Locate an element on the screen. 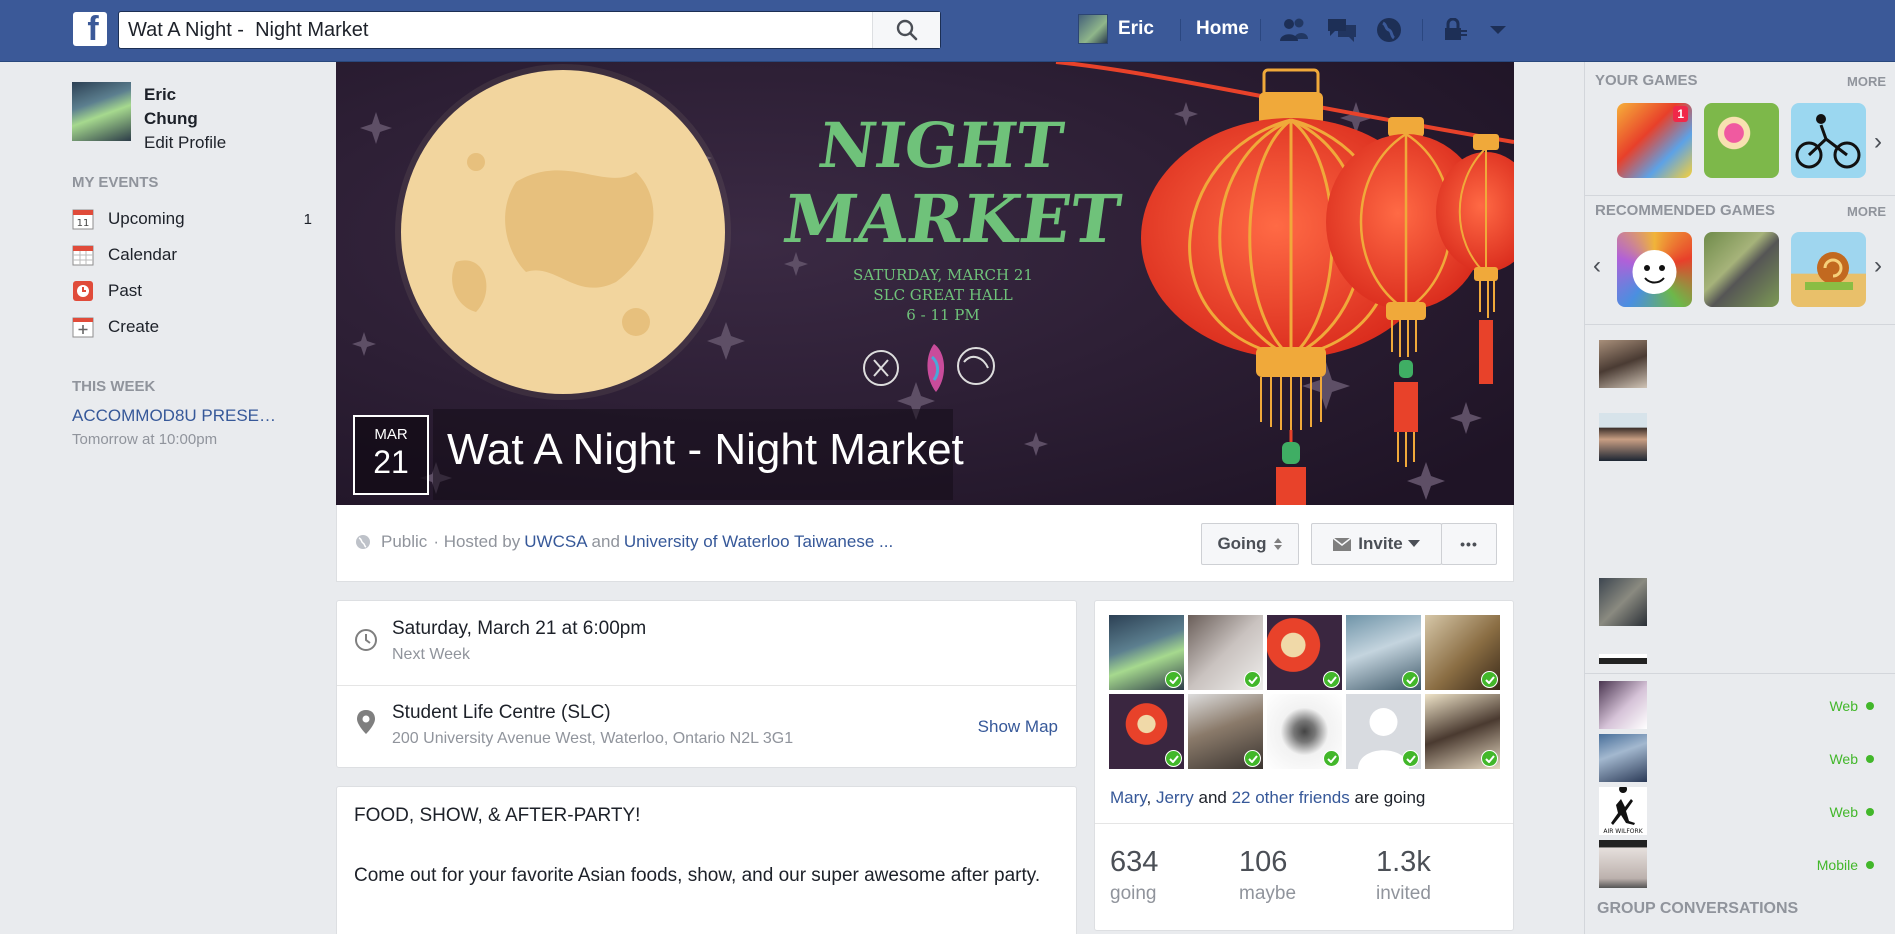 Image resolution: width=1895 pixels, height=934 pixels. presence-label: Web is located at coordinates (1843, 812).